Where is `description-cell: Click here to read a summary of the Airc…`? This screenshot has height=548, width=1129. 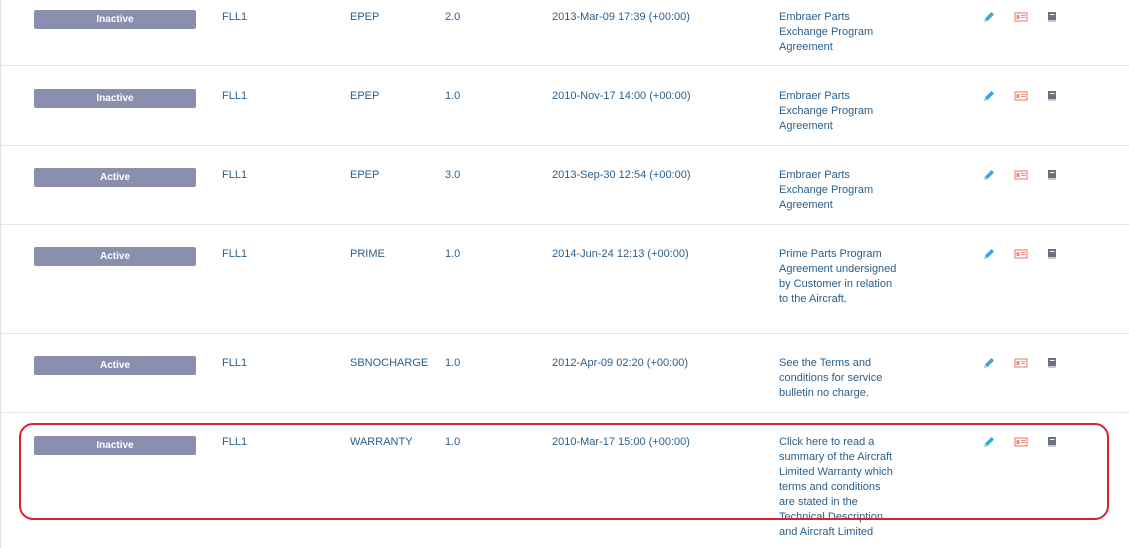
description-cell: Click here to read a summary of the Airc… is located at coordinates (836, 487).